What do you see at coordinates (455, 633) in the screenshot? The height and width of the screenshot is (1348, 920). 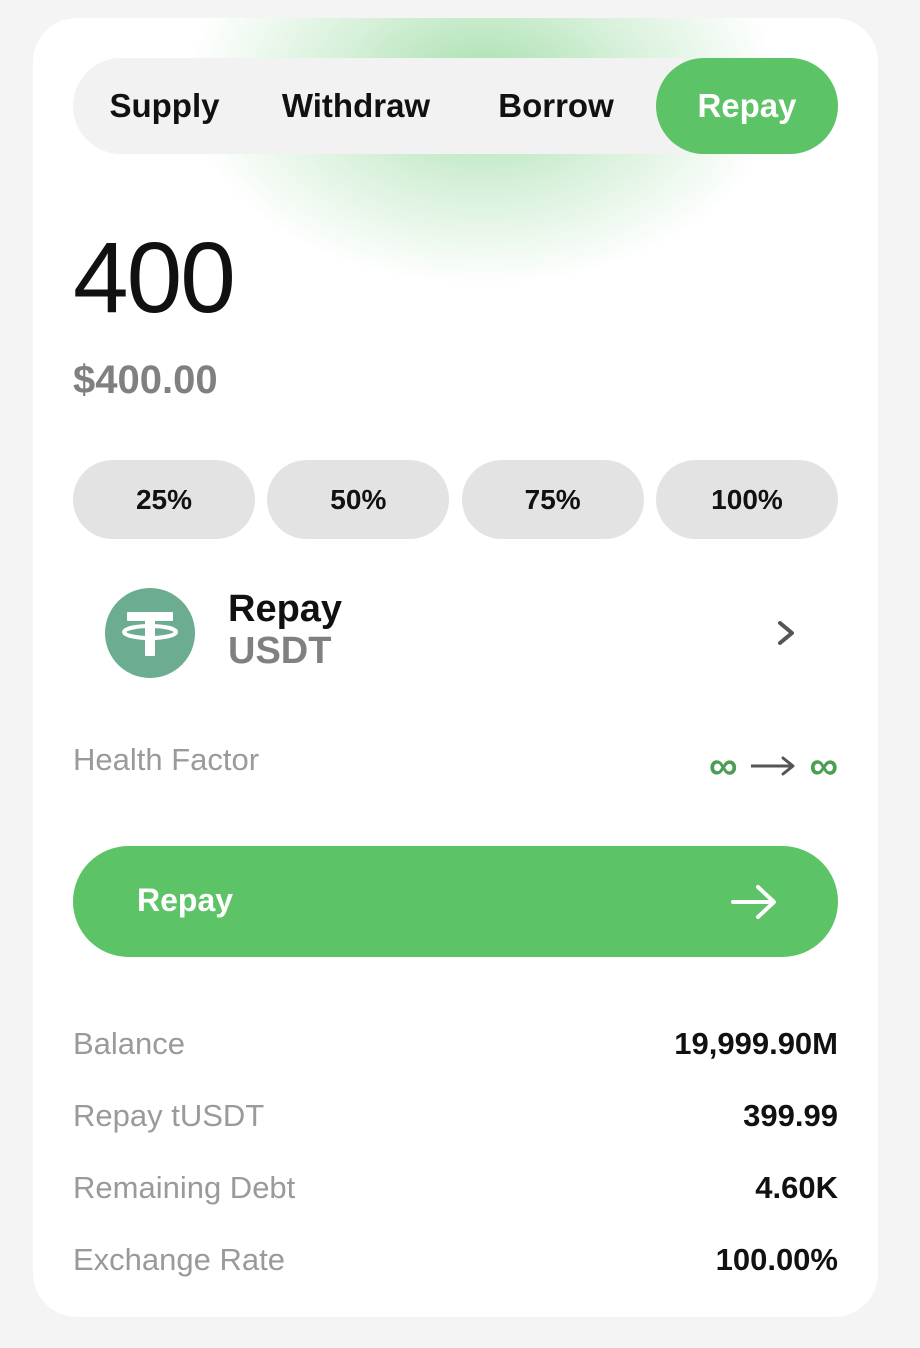 I see `asset-selector: Repay USDT` at bounding box center [455, 633].